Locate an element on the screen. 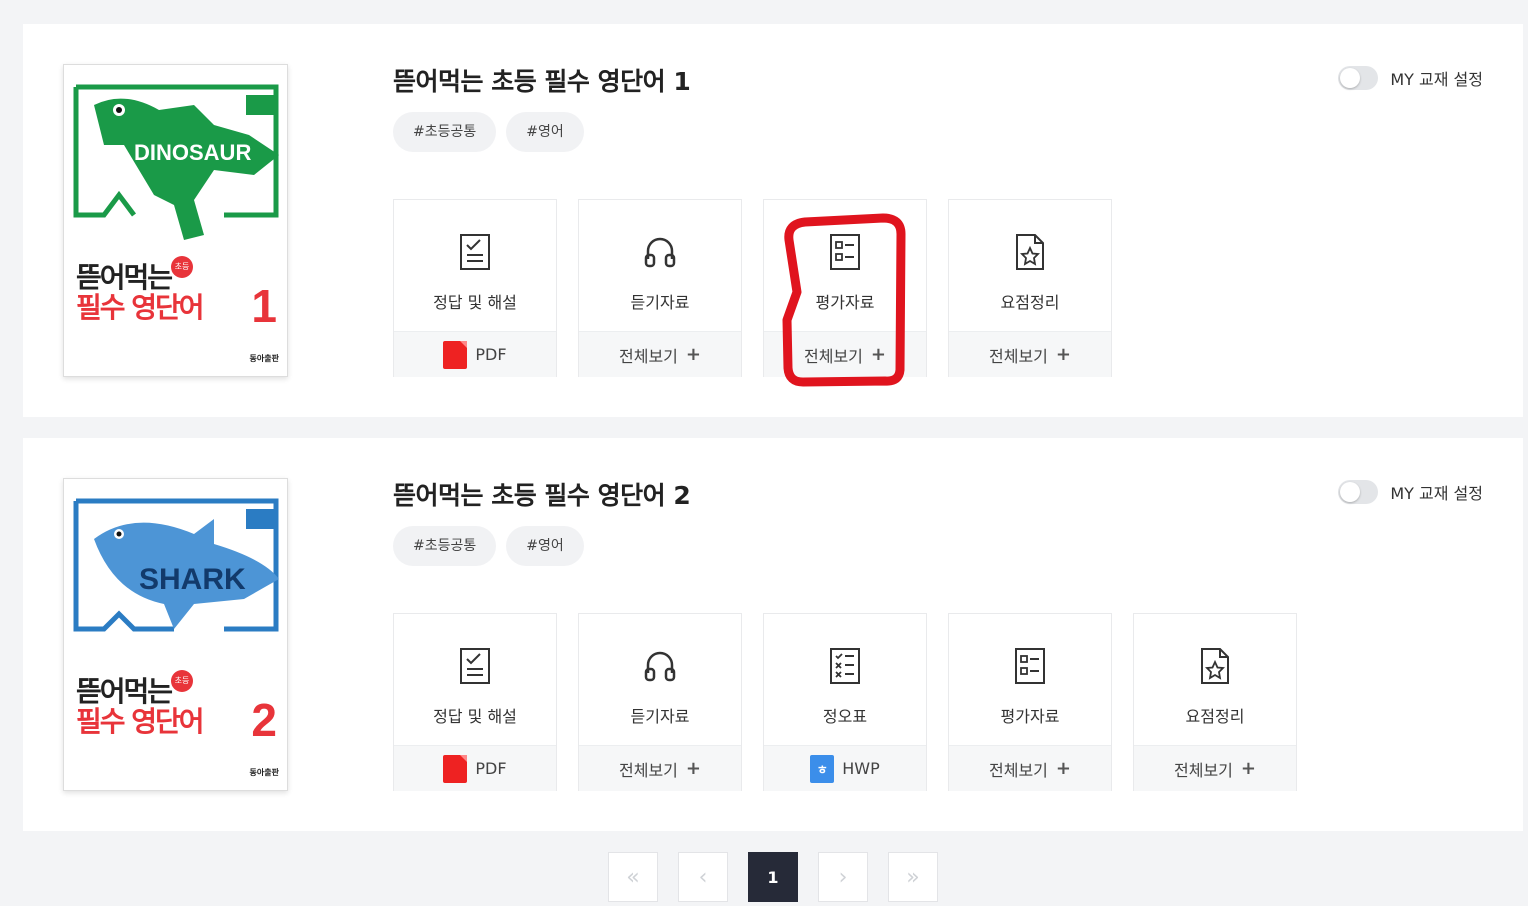  book-cover: SHARK 초등 뜯어먹는 필수 영단어 2 동아출판 is located at coordinates (175, 634).